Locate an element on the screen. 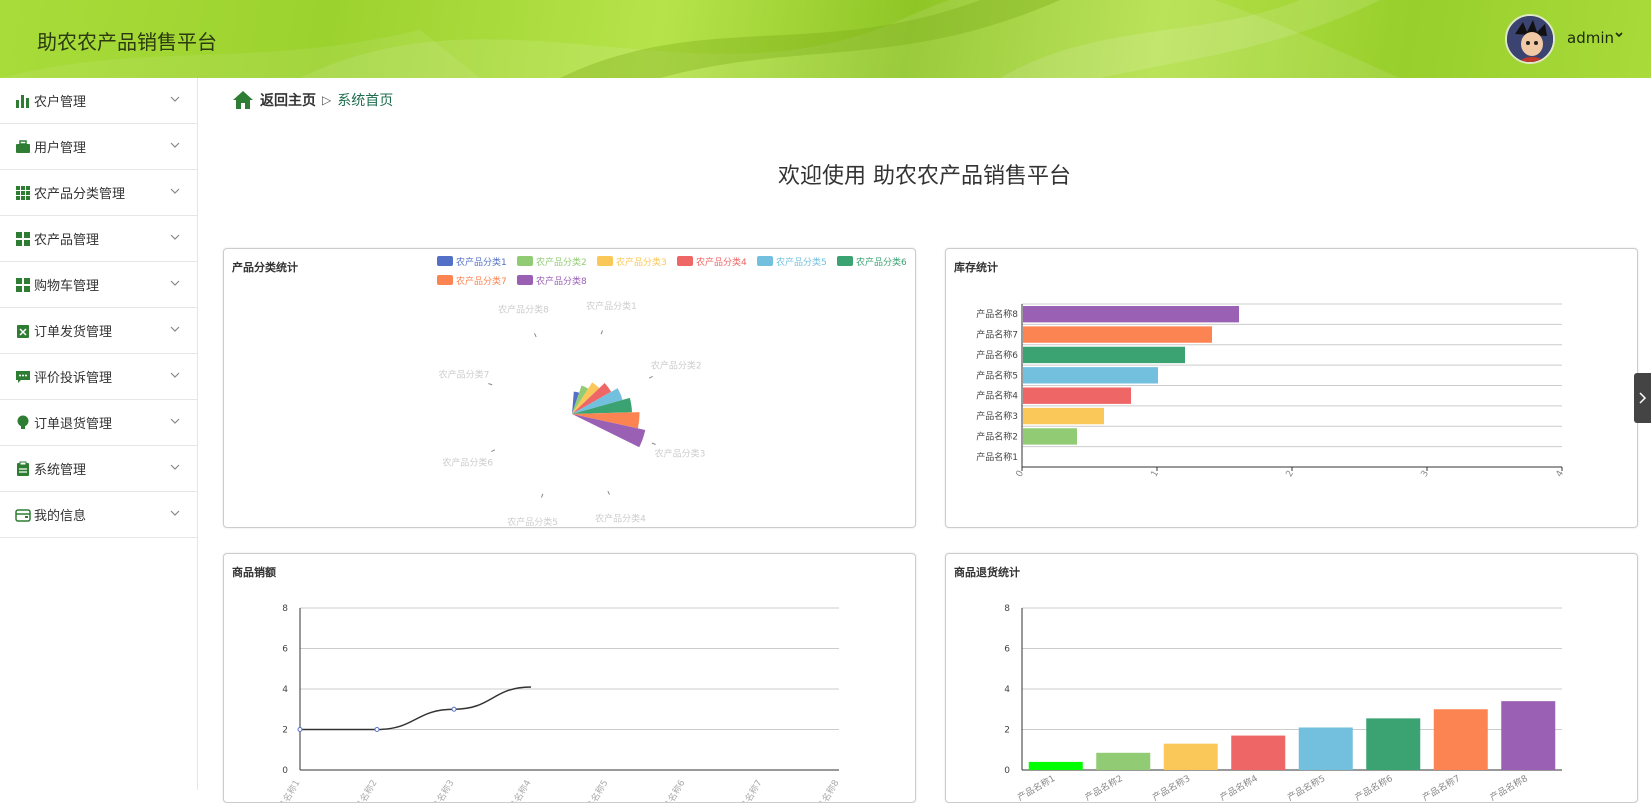 This screenshot has width=1651, height=803. briefcase-icon is located at coordinates (23, 147).